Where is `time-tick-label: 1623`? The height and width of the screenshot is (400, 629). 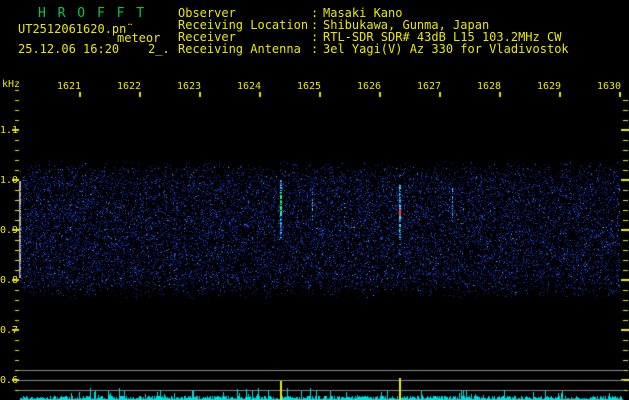 time-tick-label: 1623 is located at coordinates (189, 86).